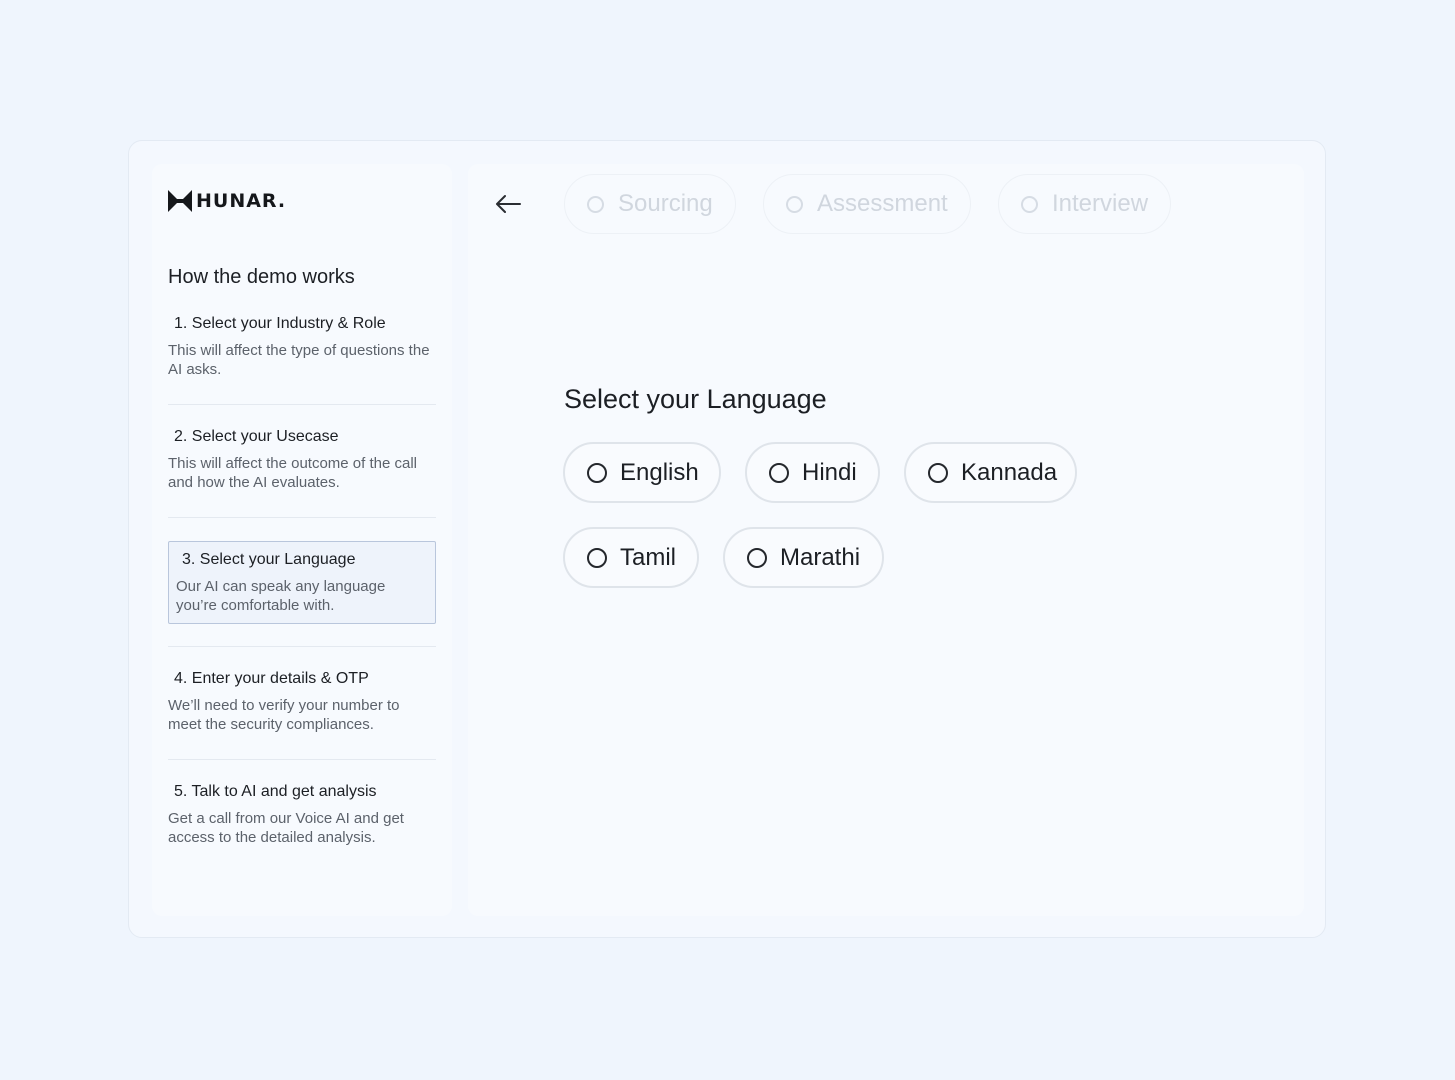  I want to click on stage-label: Assessment, so click(882, 203).